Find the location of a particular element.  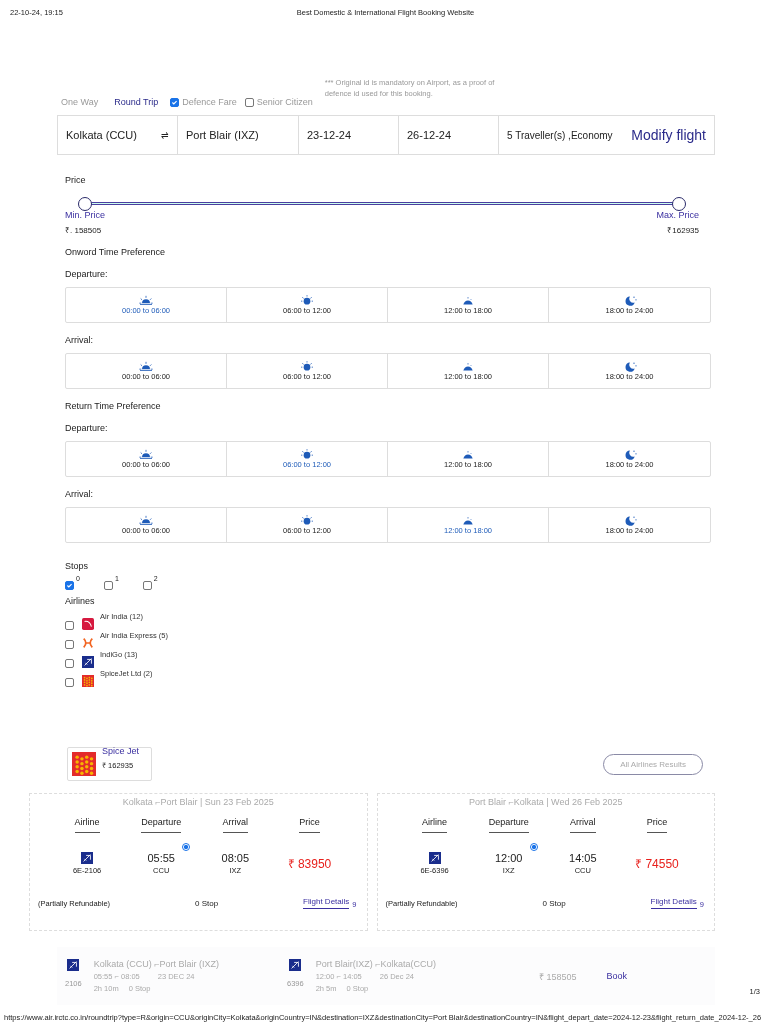

section-title: Airlines is located at coordinates (80, 601).